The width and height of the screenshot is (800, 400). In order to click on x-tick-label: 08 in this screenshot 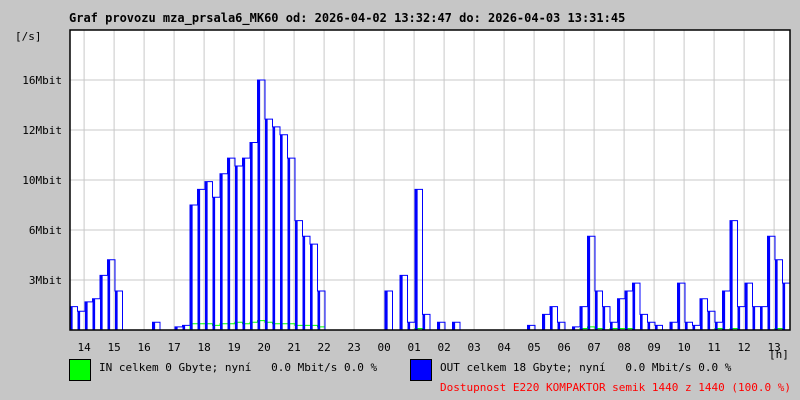, I will do `click(623, 347)`.